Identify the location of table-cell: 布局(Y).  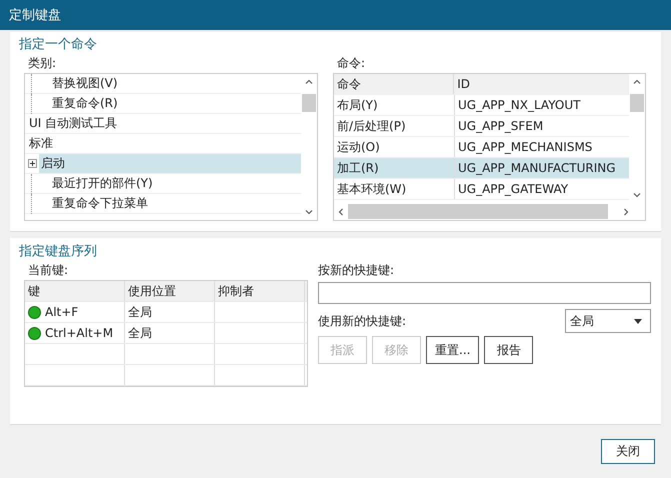
(394, 105).